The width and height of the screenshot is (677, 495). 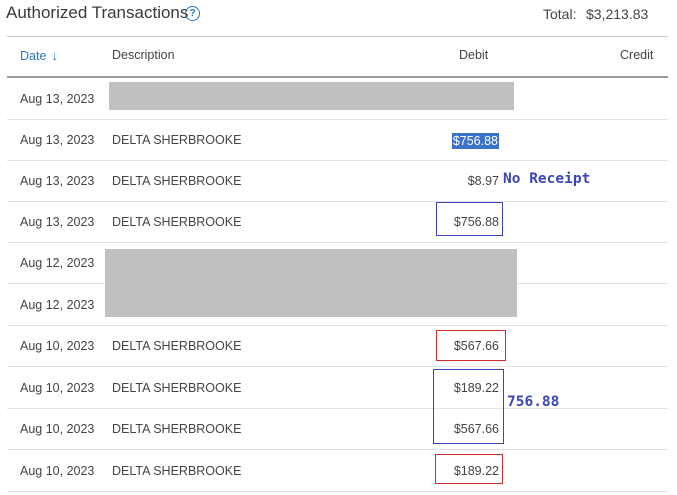 What do you see at coordinates (192, 13) in the screenshot?
I see `question-circle-icon: ?` at bounding box center [192, 13].